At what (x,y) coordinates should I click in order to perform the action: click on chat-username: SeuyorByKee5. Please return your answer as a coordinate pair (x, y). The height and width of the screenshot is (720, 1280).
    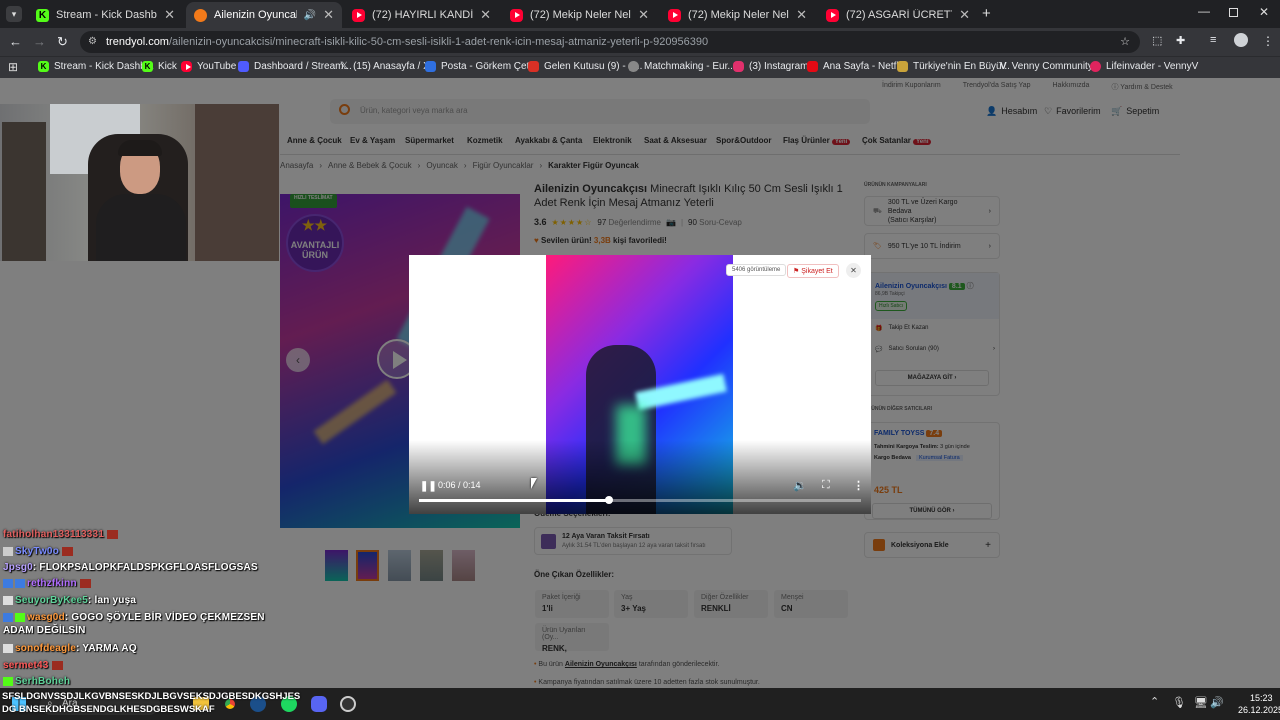
    Looking at the image, I should click on (51, 600).